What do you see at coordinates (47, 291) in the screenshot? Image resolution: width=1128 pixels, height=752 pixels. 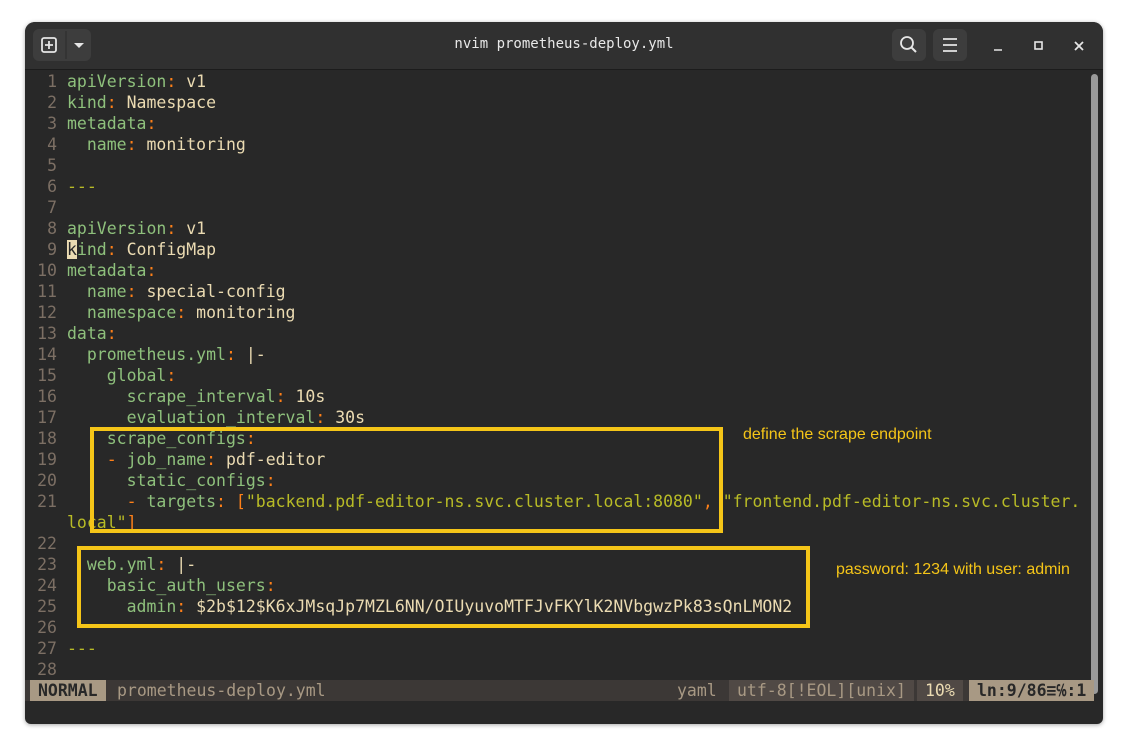 I see `line-number: 11` at bounding box center [47, 291].